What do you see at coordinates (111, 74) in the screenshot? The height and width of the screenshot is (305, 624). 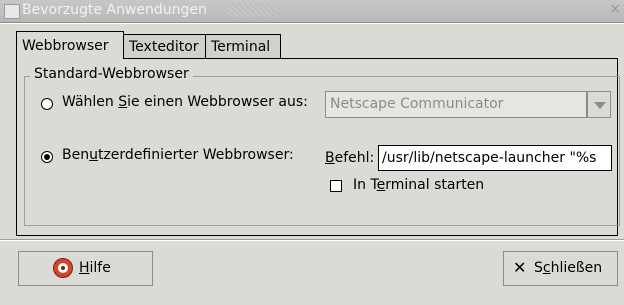 I see `frame-label: Standard-Webbrowser` at bounding box center [111, 74].